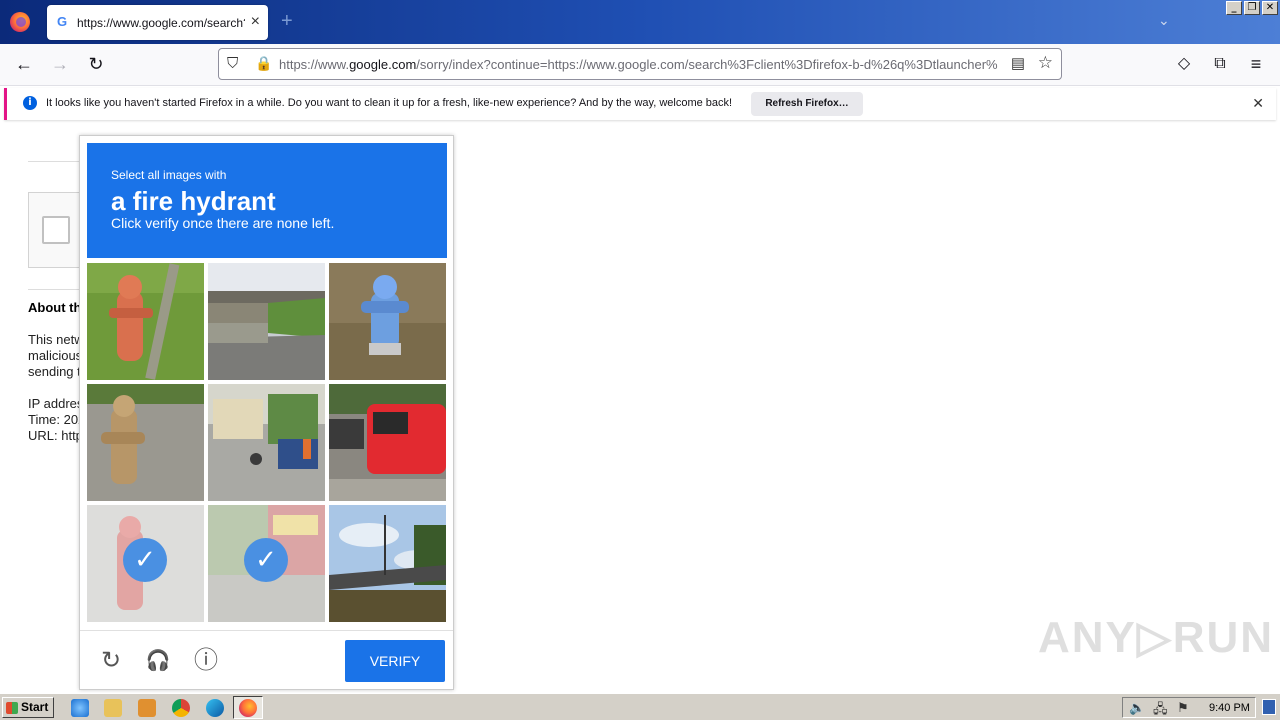 The height and width of the screenshot is (722, 1280). Describe the element at coordinates (1258, 103) in the screenshot. I see `notification-close-icon: ✕` at that location.